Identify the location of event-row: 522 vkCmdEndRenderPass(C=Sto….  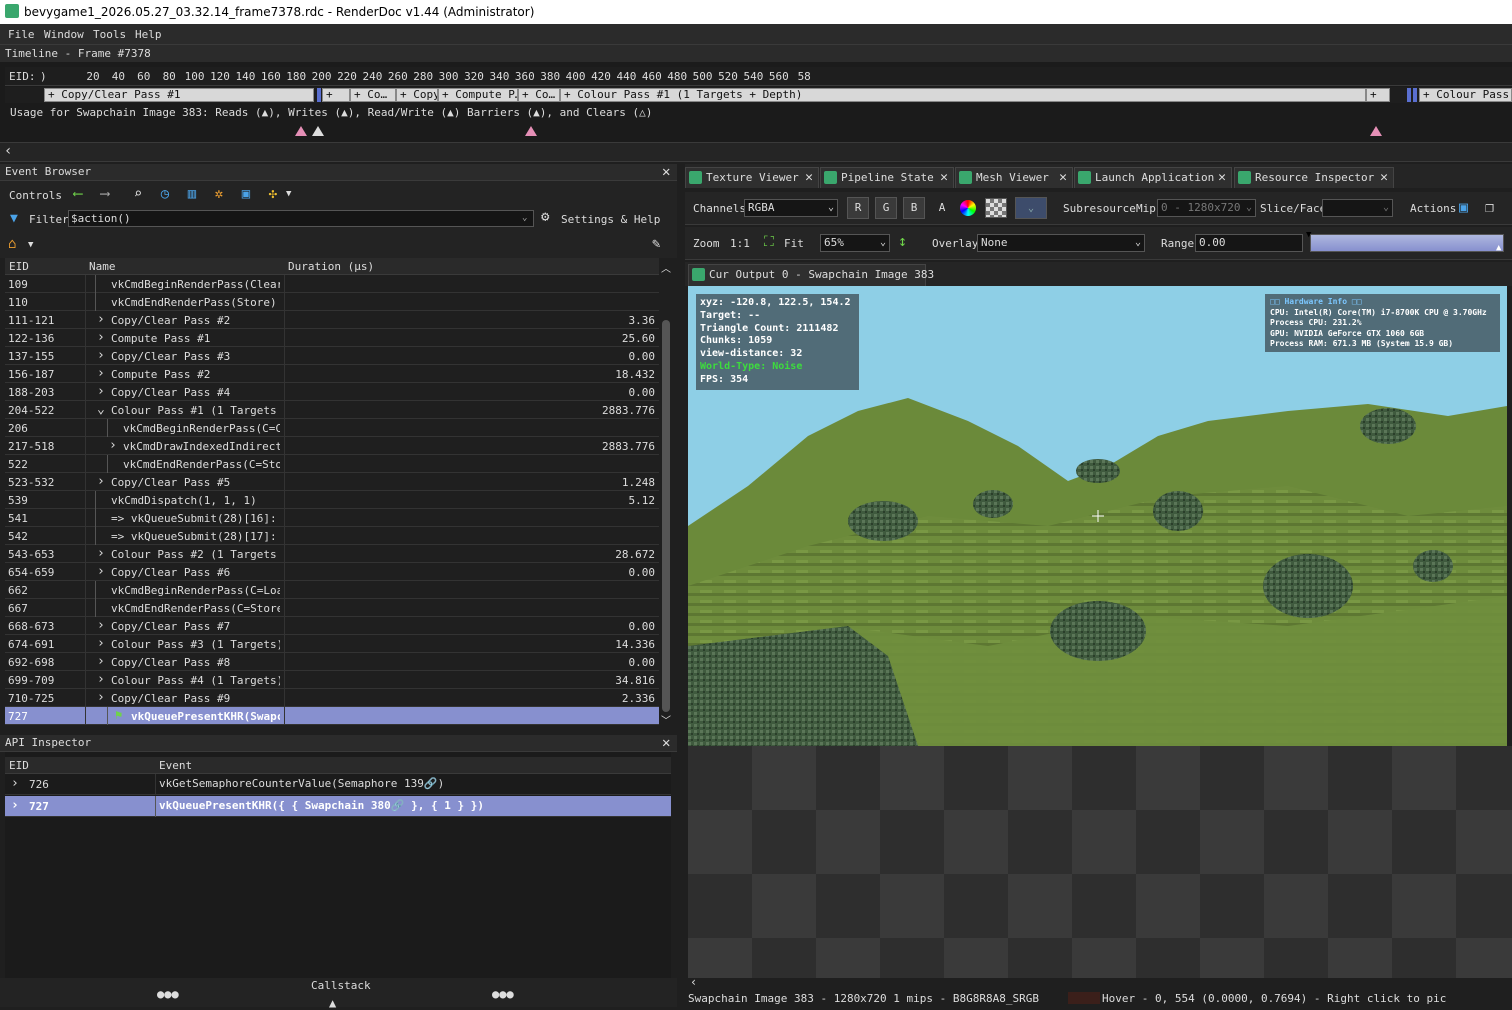
(332, 464).